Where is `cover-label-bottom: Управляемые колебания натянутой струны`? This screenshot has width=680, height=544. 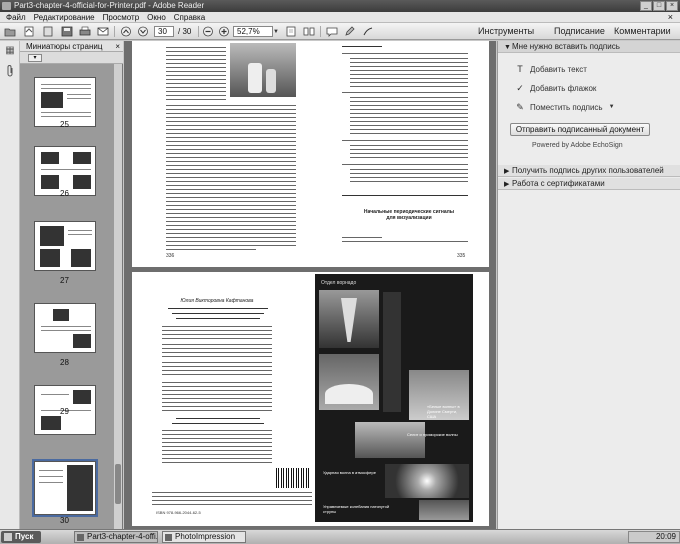
cover-label-bottom: Управляемые колебания натянутой струны is located at coordinates (356, 509).